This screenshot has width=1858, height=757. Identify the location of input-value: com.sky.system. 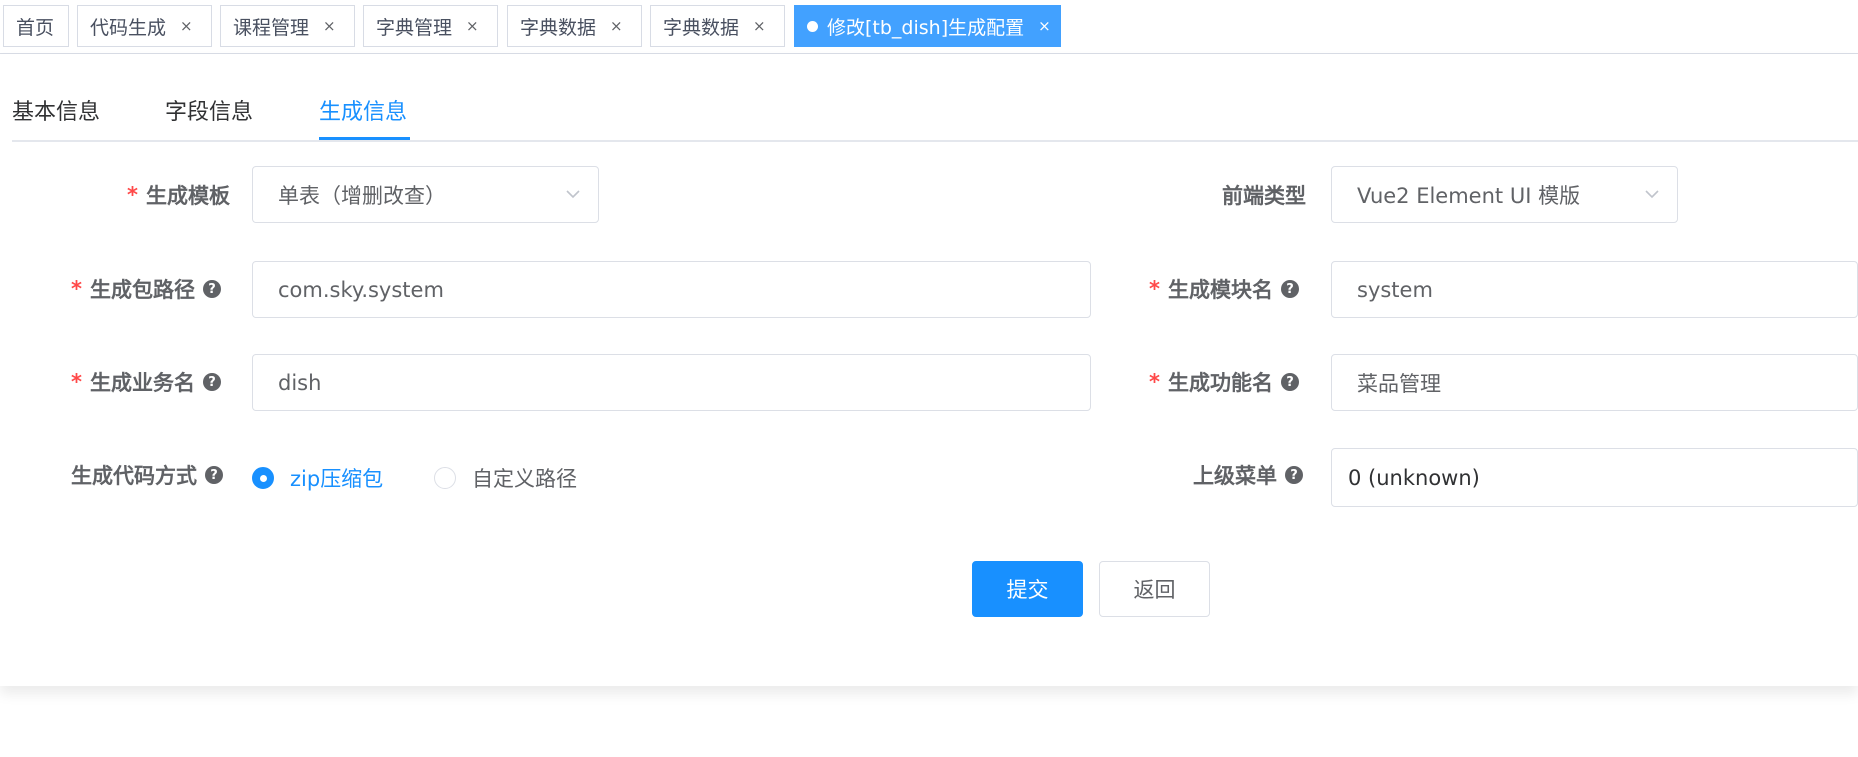
(361, 289).